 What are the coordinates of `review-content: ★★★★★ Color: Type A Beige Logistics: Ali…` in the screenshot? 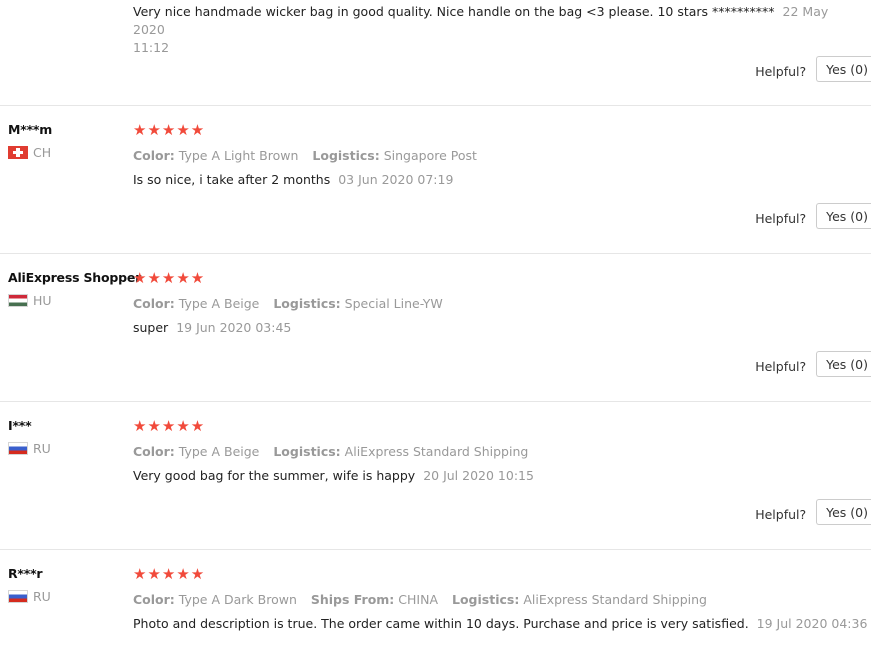 It's located at (502, 451).